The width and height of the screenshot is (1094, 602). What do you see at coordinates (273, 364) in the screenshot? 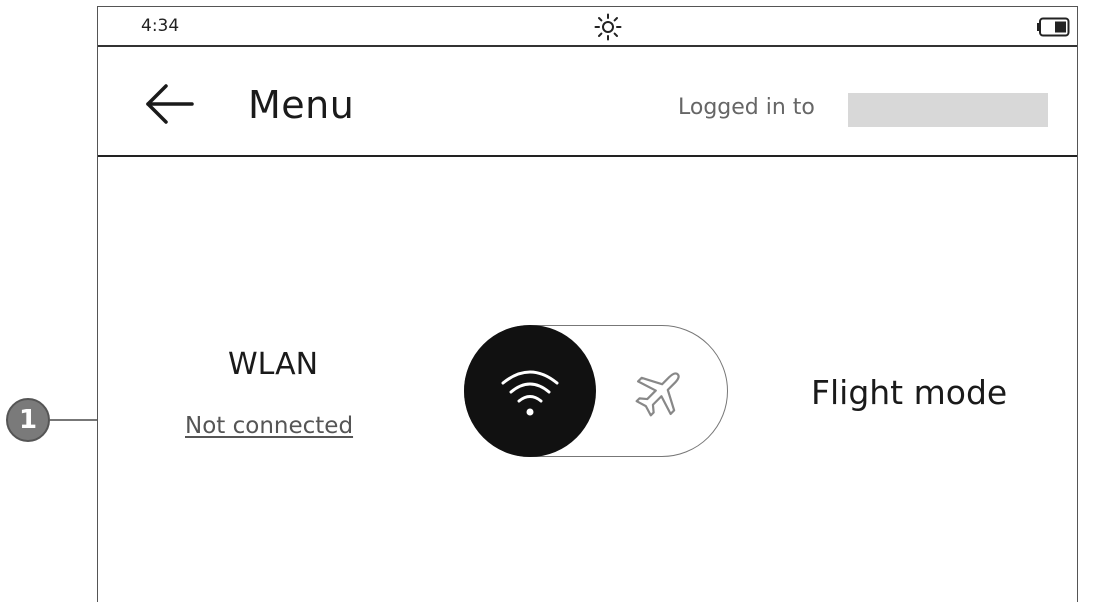
I see `wlan-label: WLAN` at bounding box center [273, 364].